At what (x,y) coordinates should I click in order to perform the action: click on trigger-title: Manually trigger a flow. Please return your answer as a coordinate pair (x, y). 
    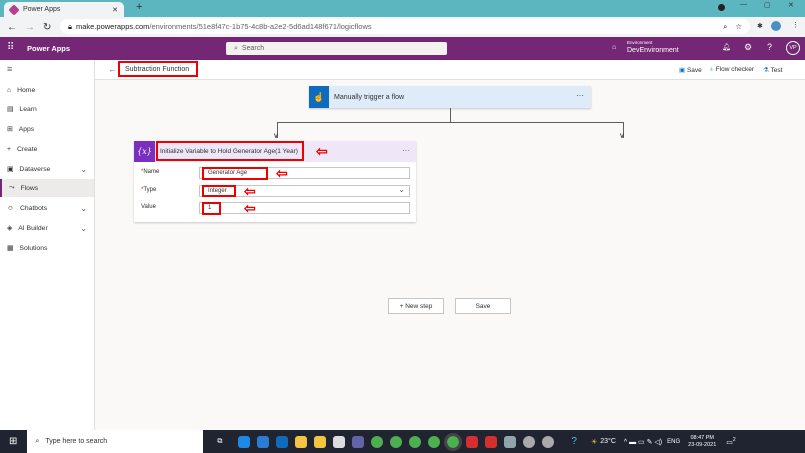
    Looking at the image, I should click on (369, 97).